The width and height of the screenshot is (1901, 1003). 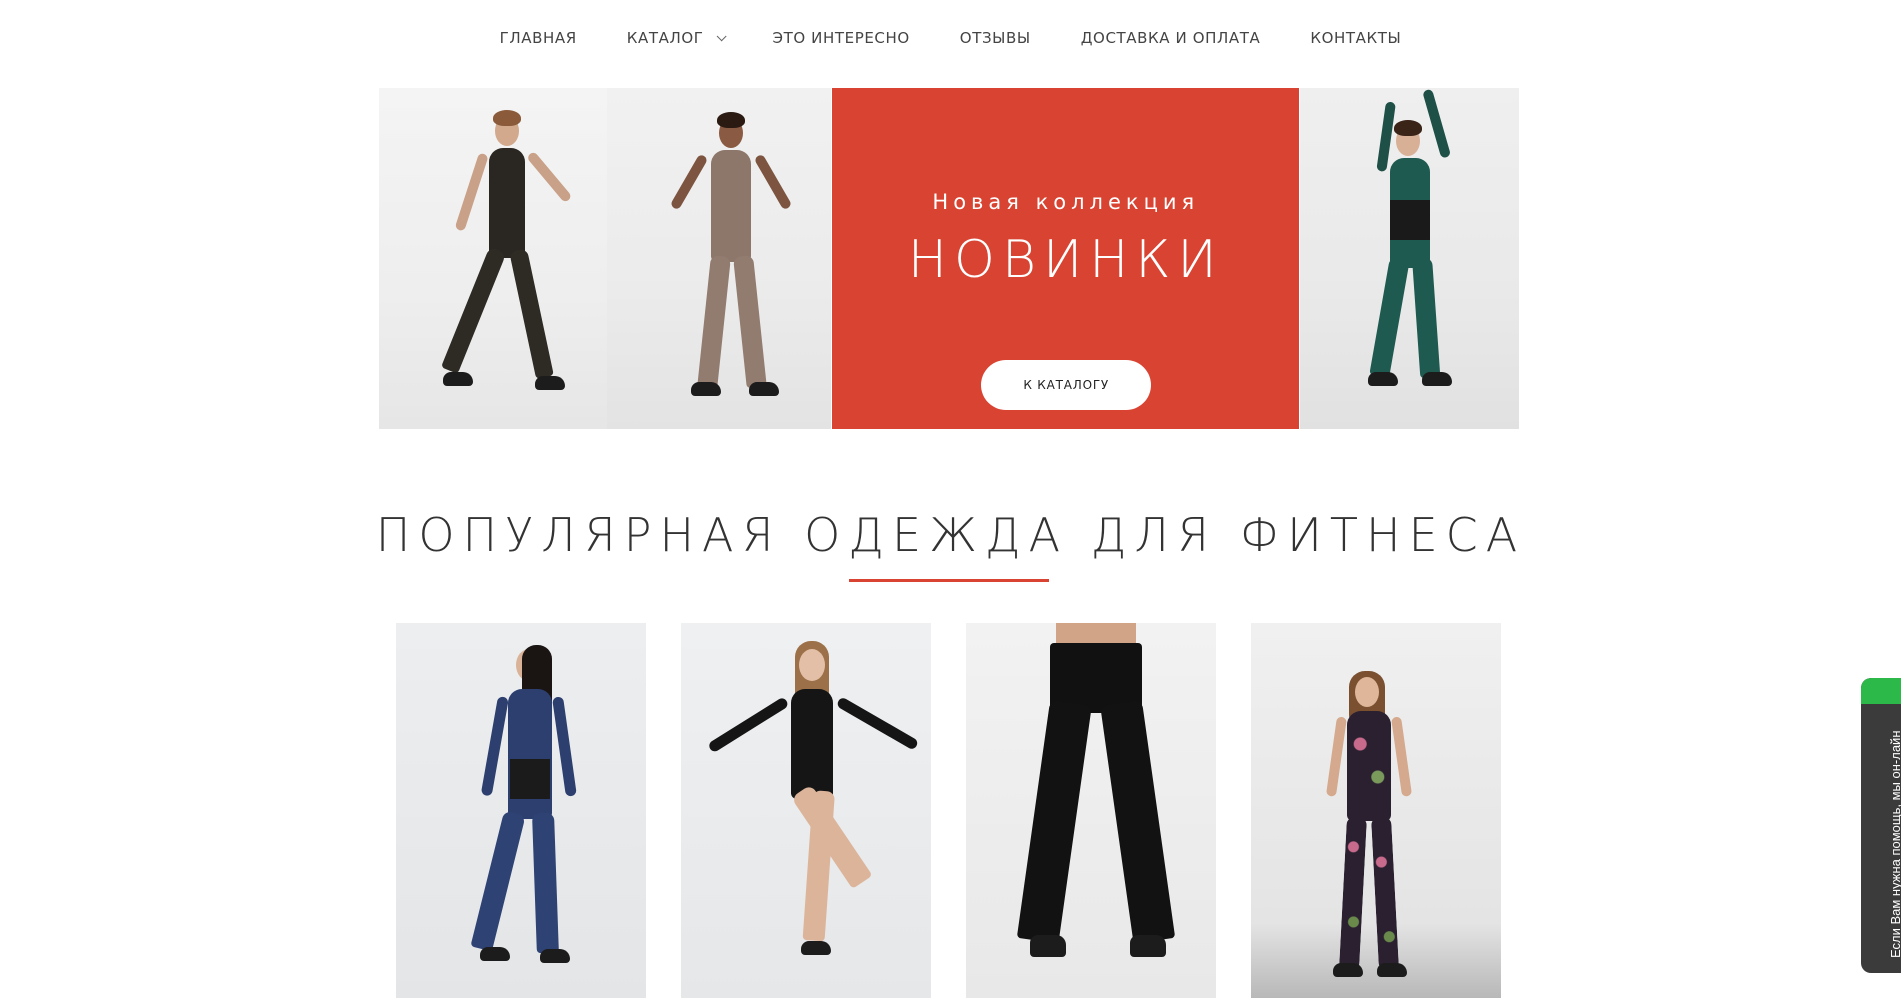 What do you see at coordinates (1894, 844) in the screenshot?
I see `chat-widget-label: Если Вам нужна помощь, мы он-лайн` at bounding box center [1894, 844].